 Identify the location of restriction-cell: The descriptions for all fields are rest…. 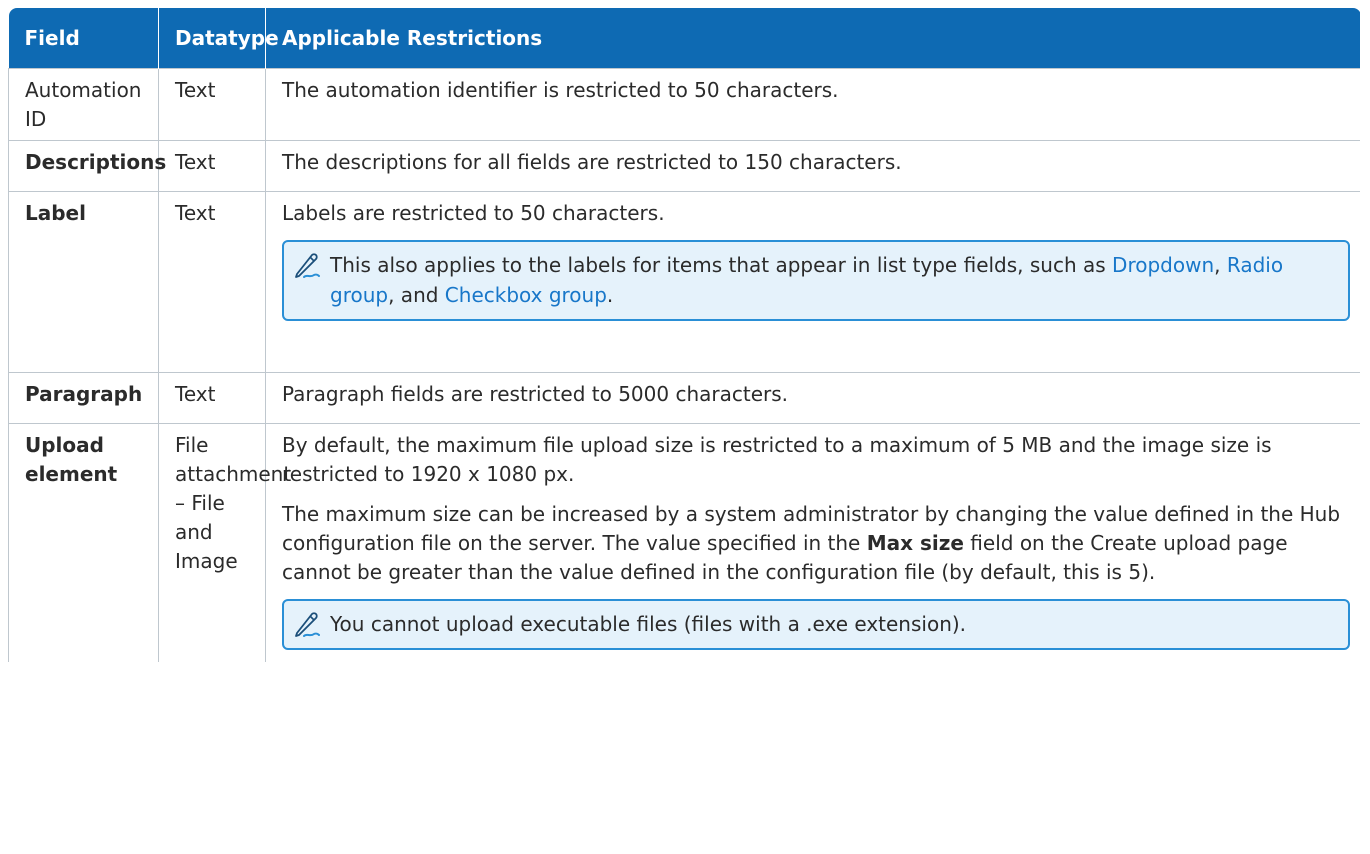
(812, 165).